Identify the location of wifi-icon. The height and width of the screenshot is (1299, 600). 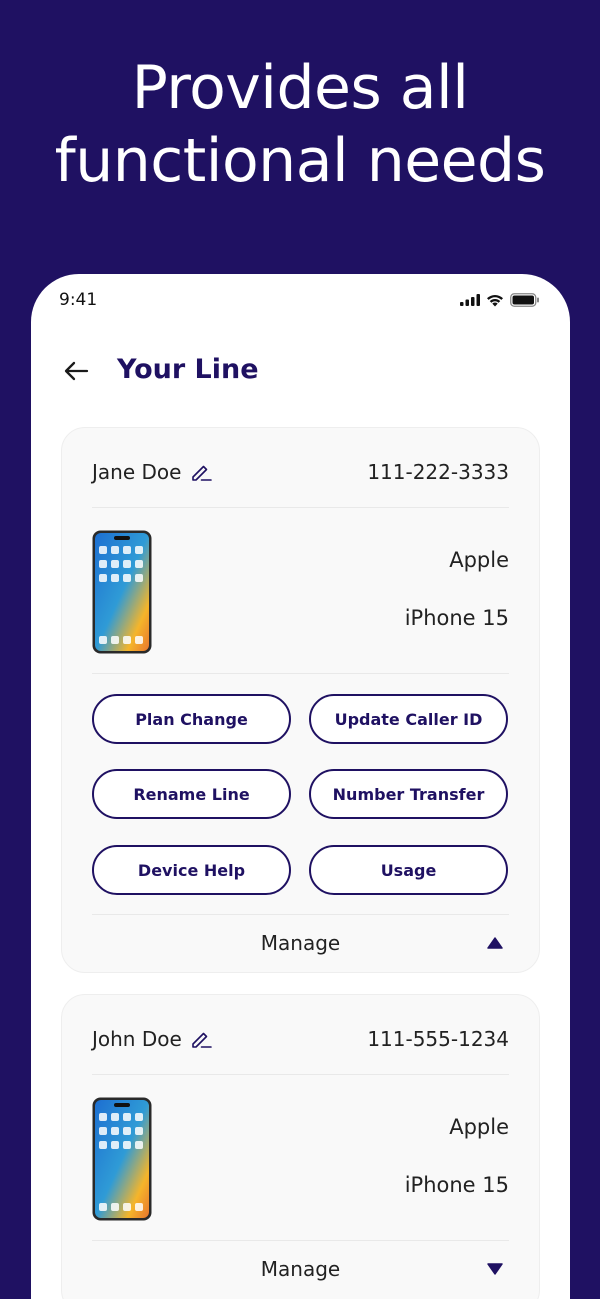
(495, 300).